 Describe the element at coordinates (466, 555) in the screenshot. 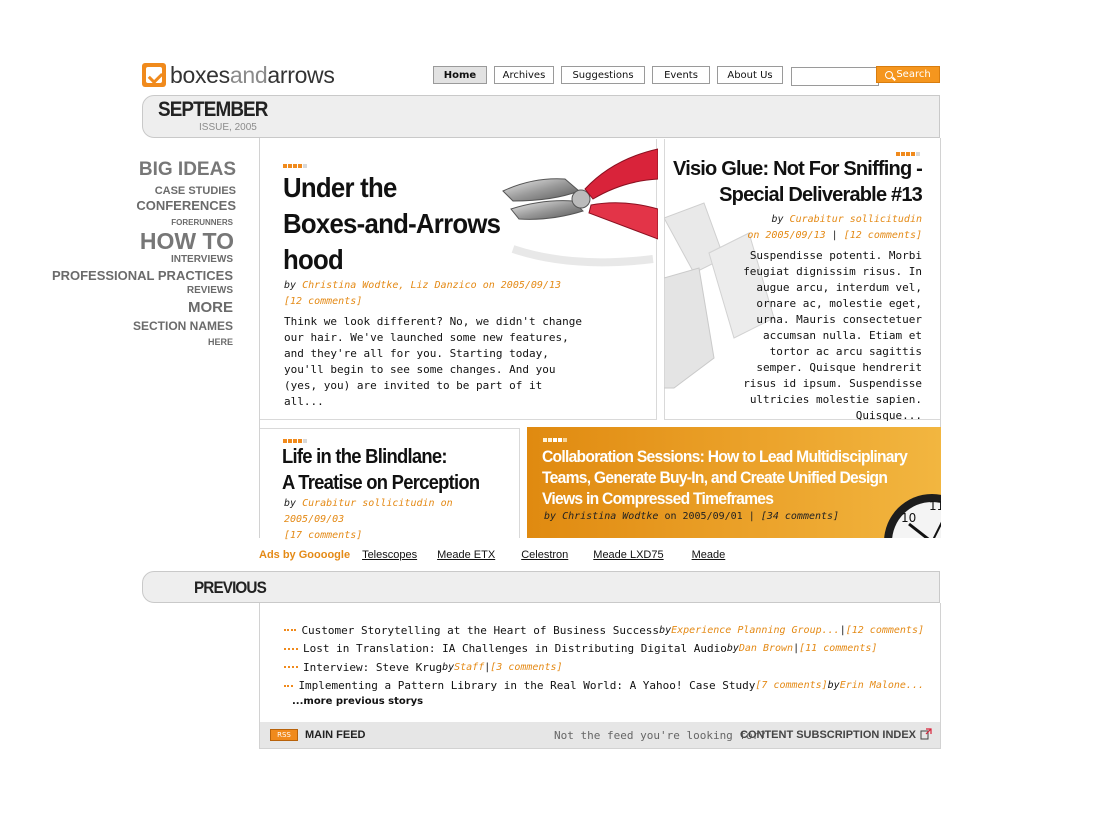

I see `ad-link-meade-etx: Meade ETX` at that location.